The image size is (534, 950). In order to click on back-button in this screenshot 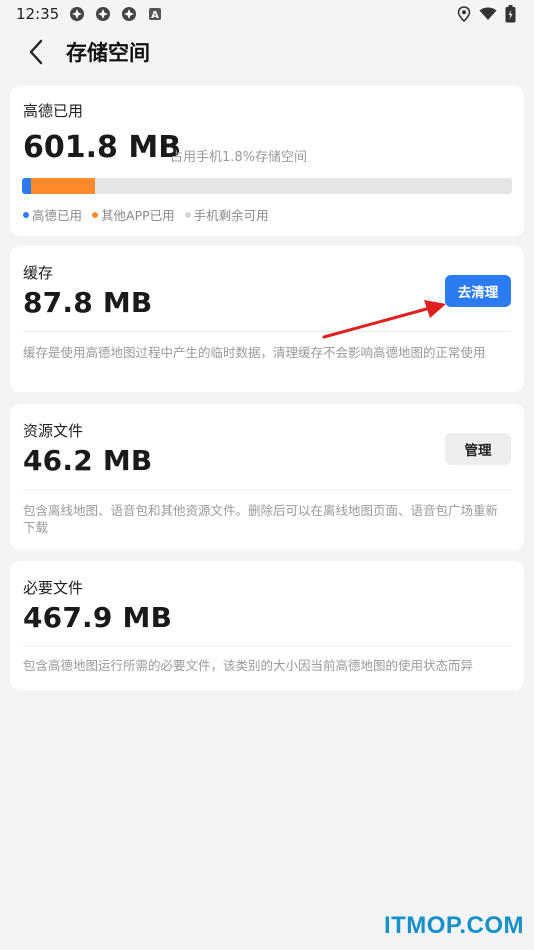, I will do `click(36, 52)`.